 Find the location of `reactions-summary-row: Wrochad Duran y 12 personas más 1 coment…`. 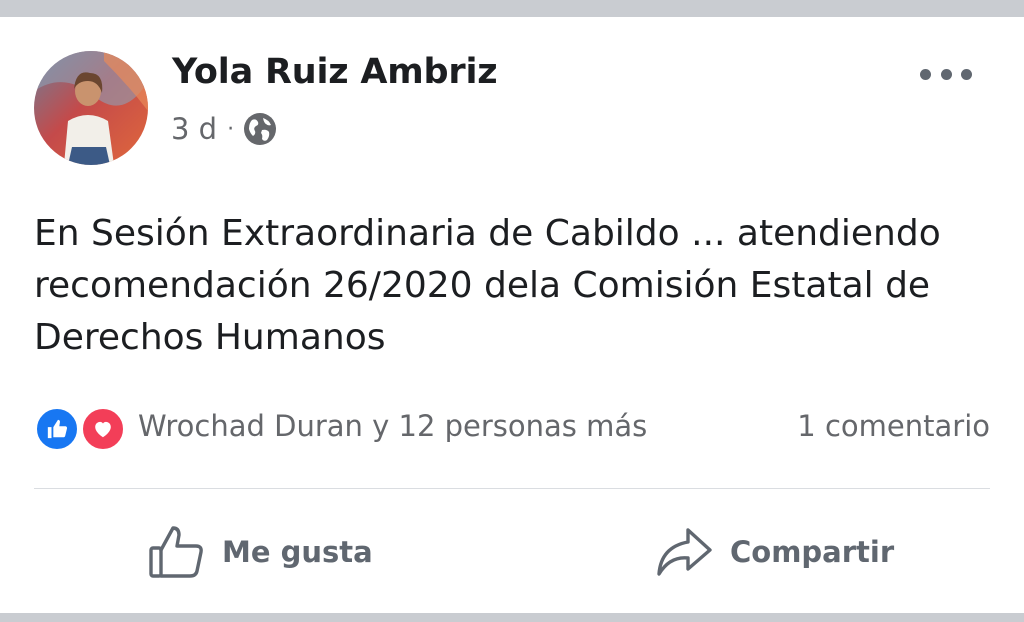

reactions-summary-row: Wrochad Duran y 12 personas más 1 coment… is located at coordinates (512, 427).